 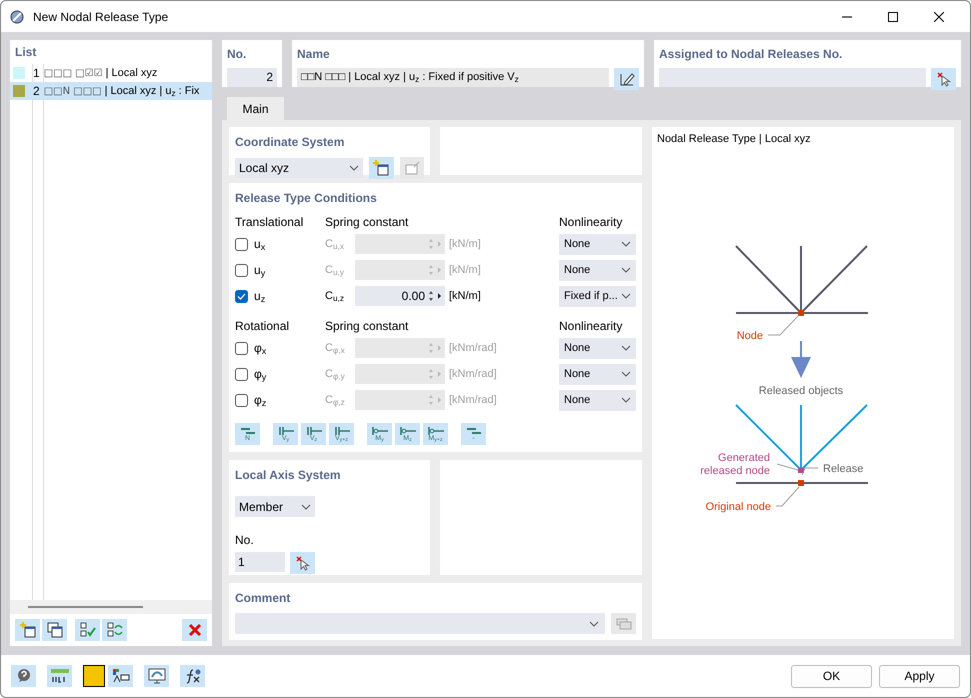 I want to click on diagram-title: Nodal Release Type | Local xyz, so click(x=734, y=139).